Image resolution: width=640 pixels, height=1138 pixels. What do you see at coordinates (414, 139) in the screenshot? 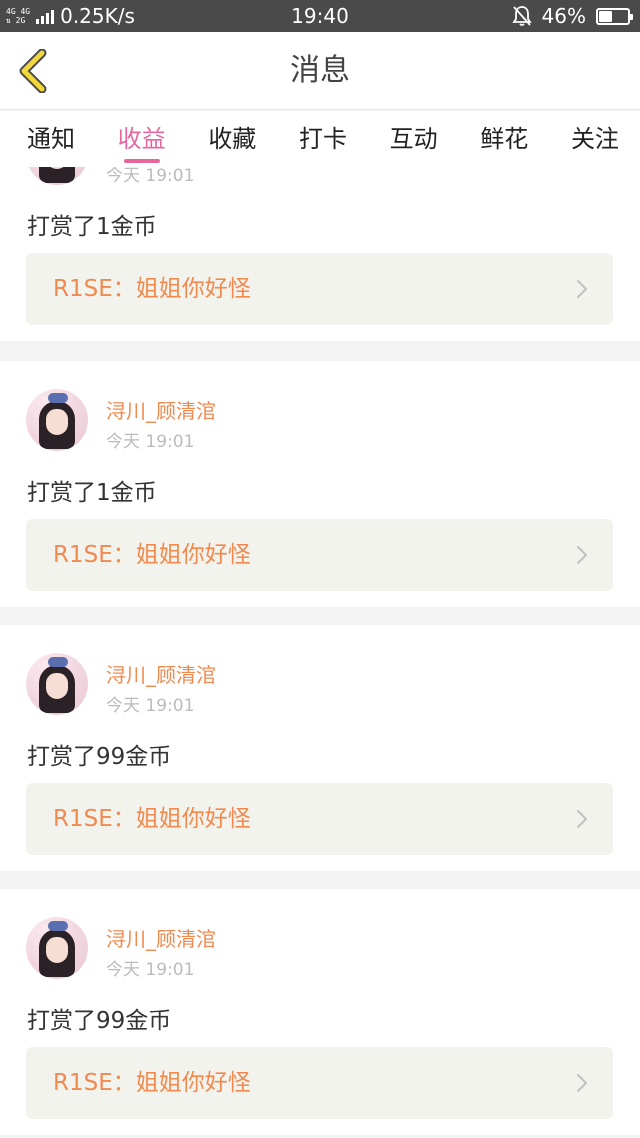
I see `tab-4: 互动` at bounding box center [414, 139].